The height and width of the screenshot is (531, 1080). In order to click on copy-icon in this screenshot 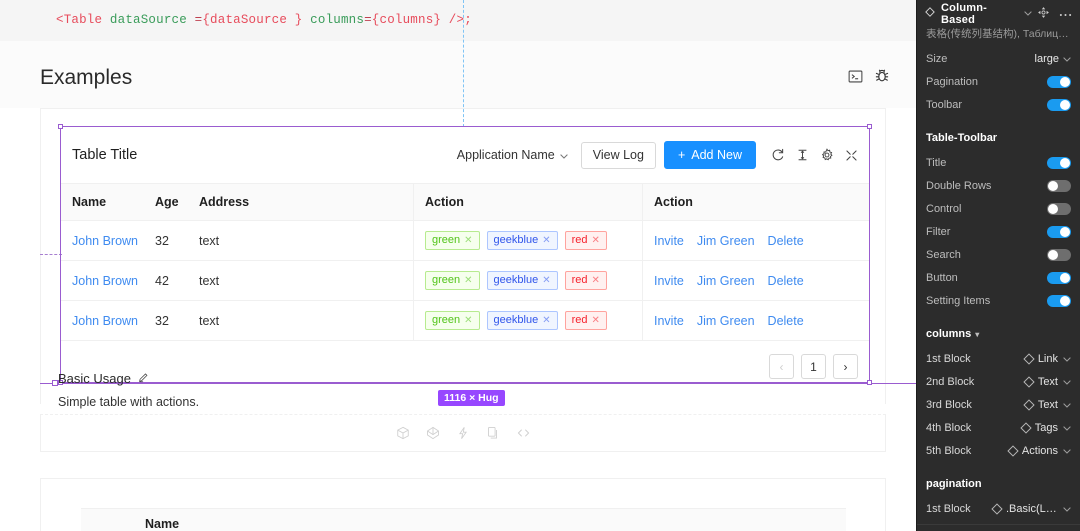, I will do `click(493, 433)`.